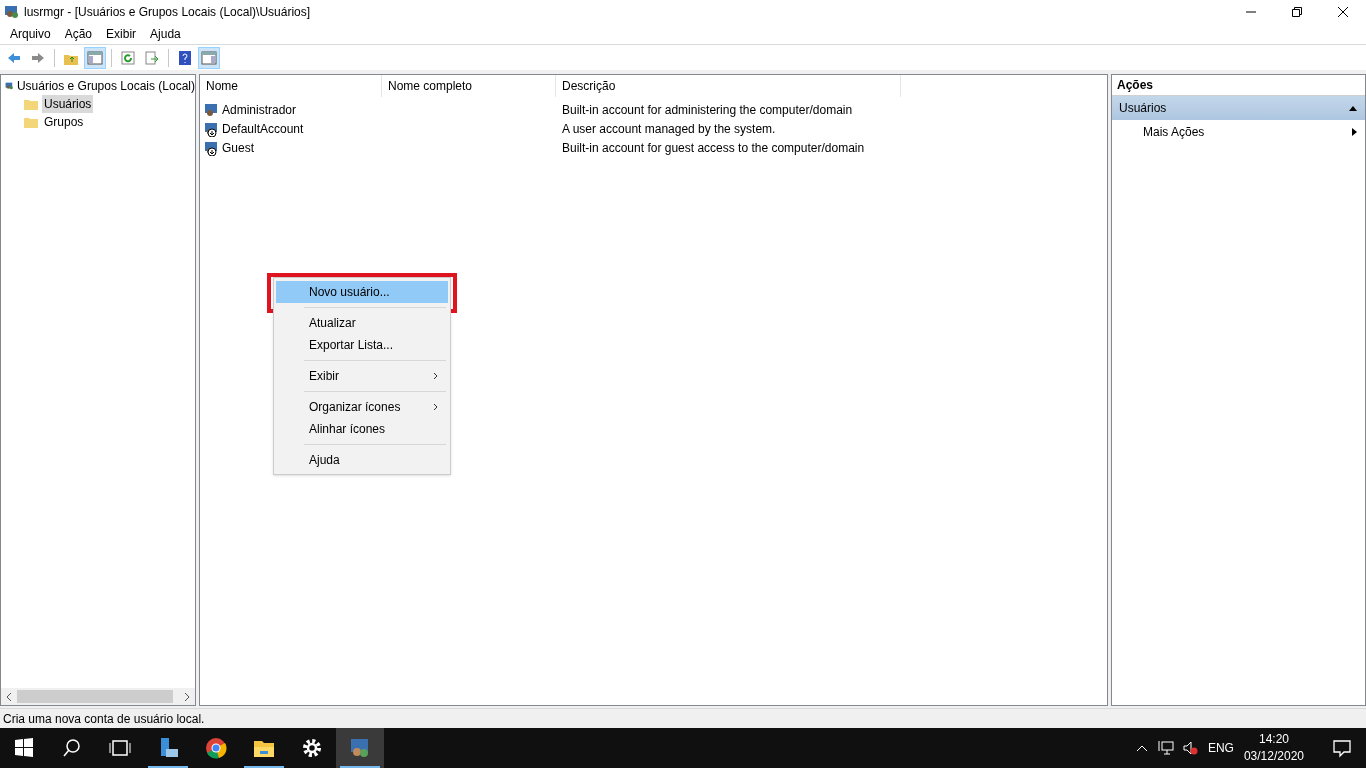 The height and width of the screenshot is (768, 1366). Describe the element at coordinates (469, 86) in the screenshot. I see `column-header: Nome completo` at that location.